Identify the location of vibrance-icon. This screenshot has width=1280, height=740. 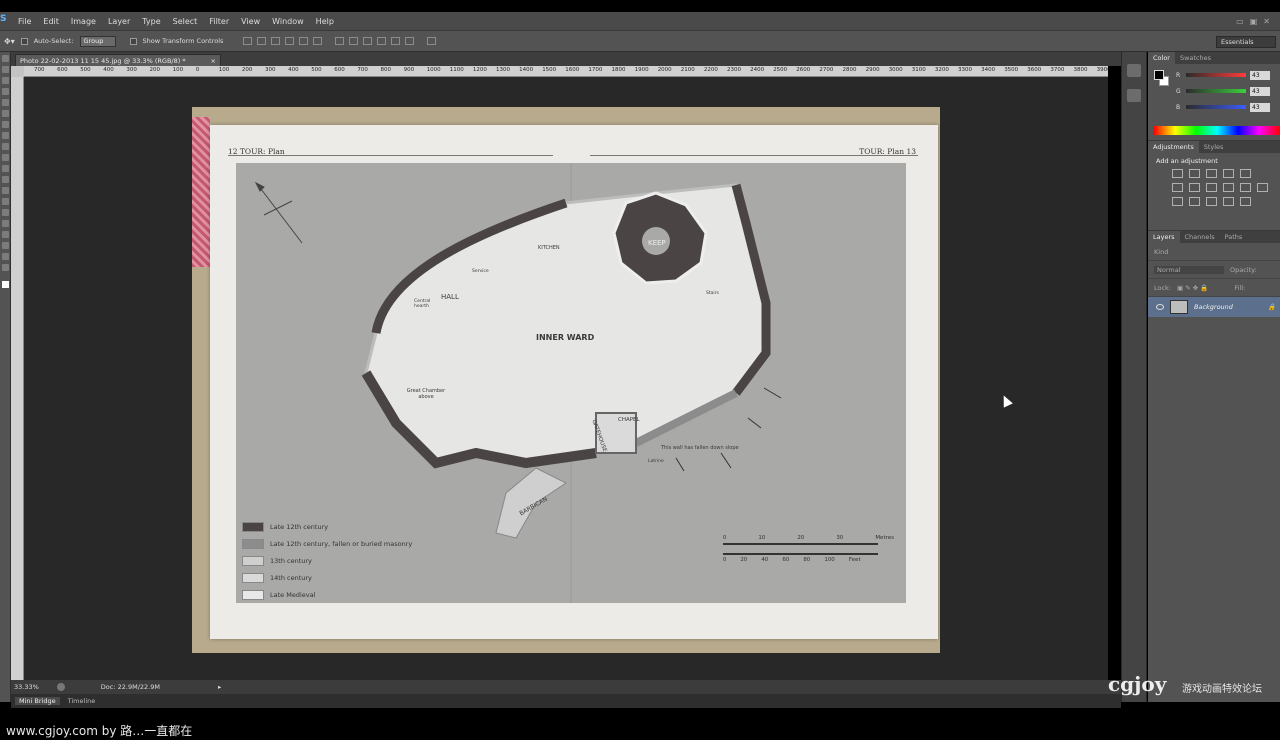
(1245, 173).